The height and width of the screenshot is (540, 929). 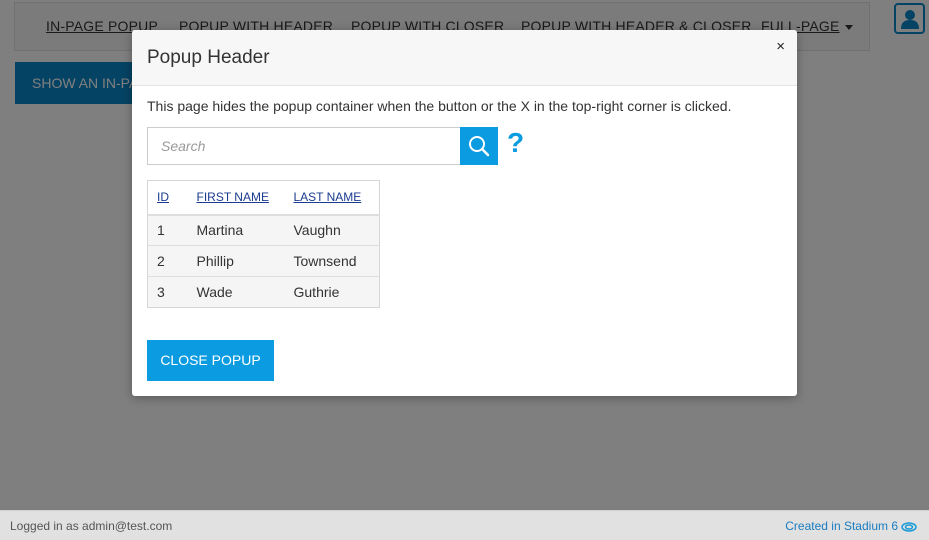 I want to click on search-button, so click(x=479, y=146).